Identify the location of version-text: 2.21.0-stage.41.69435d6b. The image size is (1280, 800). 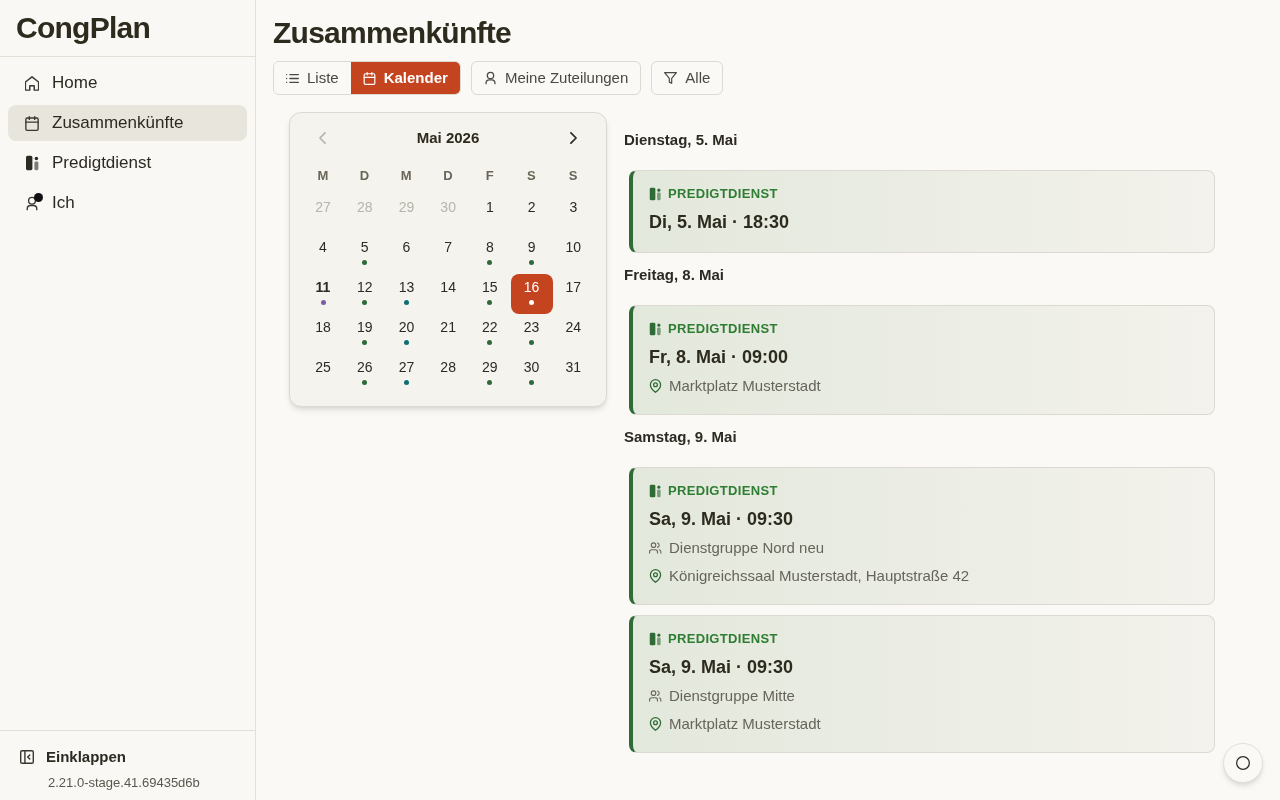
(124, 783).